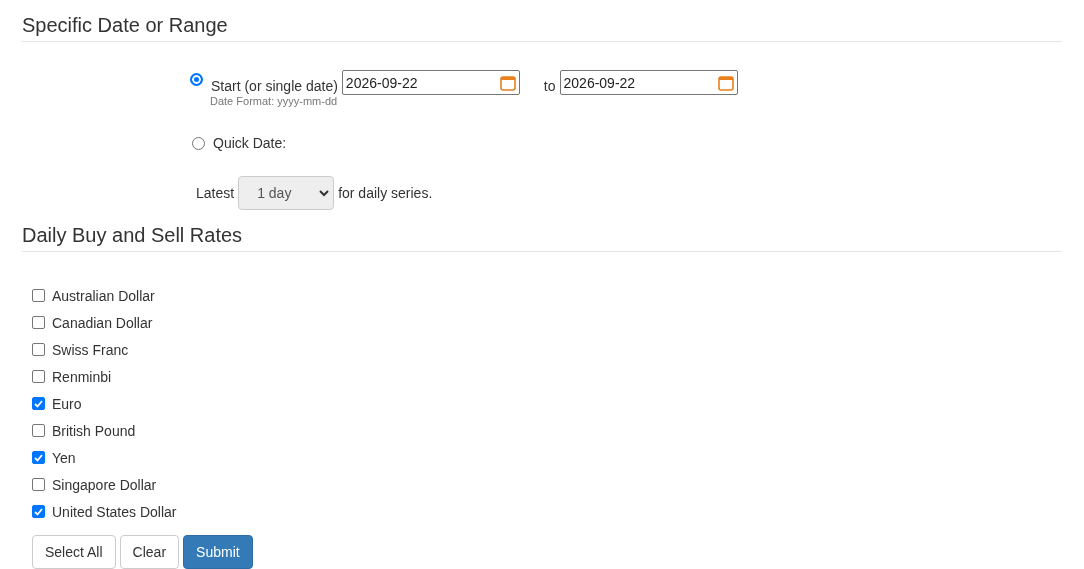  I want to click on currency-label: Renminbi, so click(82, 376).